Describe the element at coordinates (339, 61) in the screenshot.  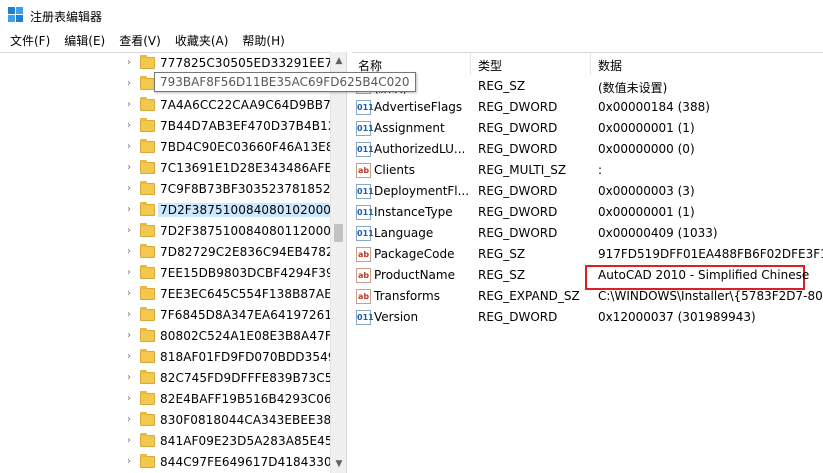
I see `scroll-up-arrow-icon: ▲` at that location.